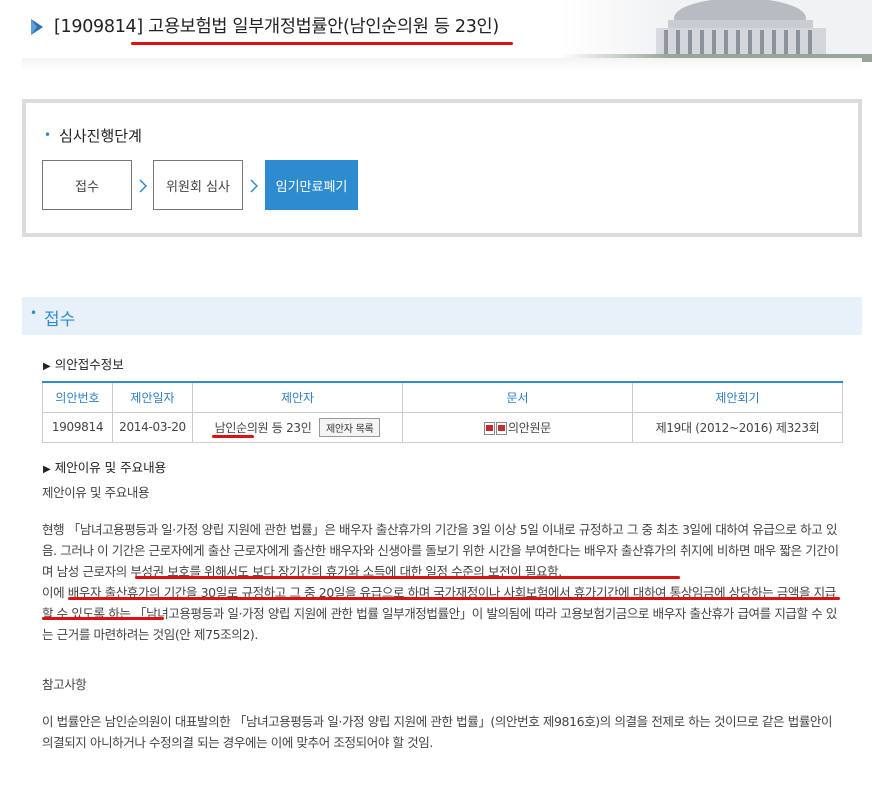 This screenshot has width=872, height=795. What do you see at coordinates (83, 364) in the screenshot?
I see `info-subheading: ▶ 의안접수정보` at bounding box center [83, 364].